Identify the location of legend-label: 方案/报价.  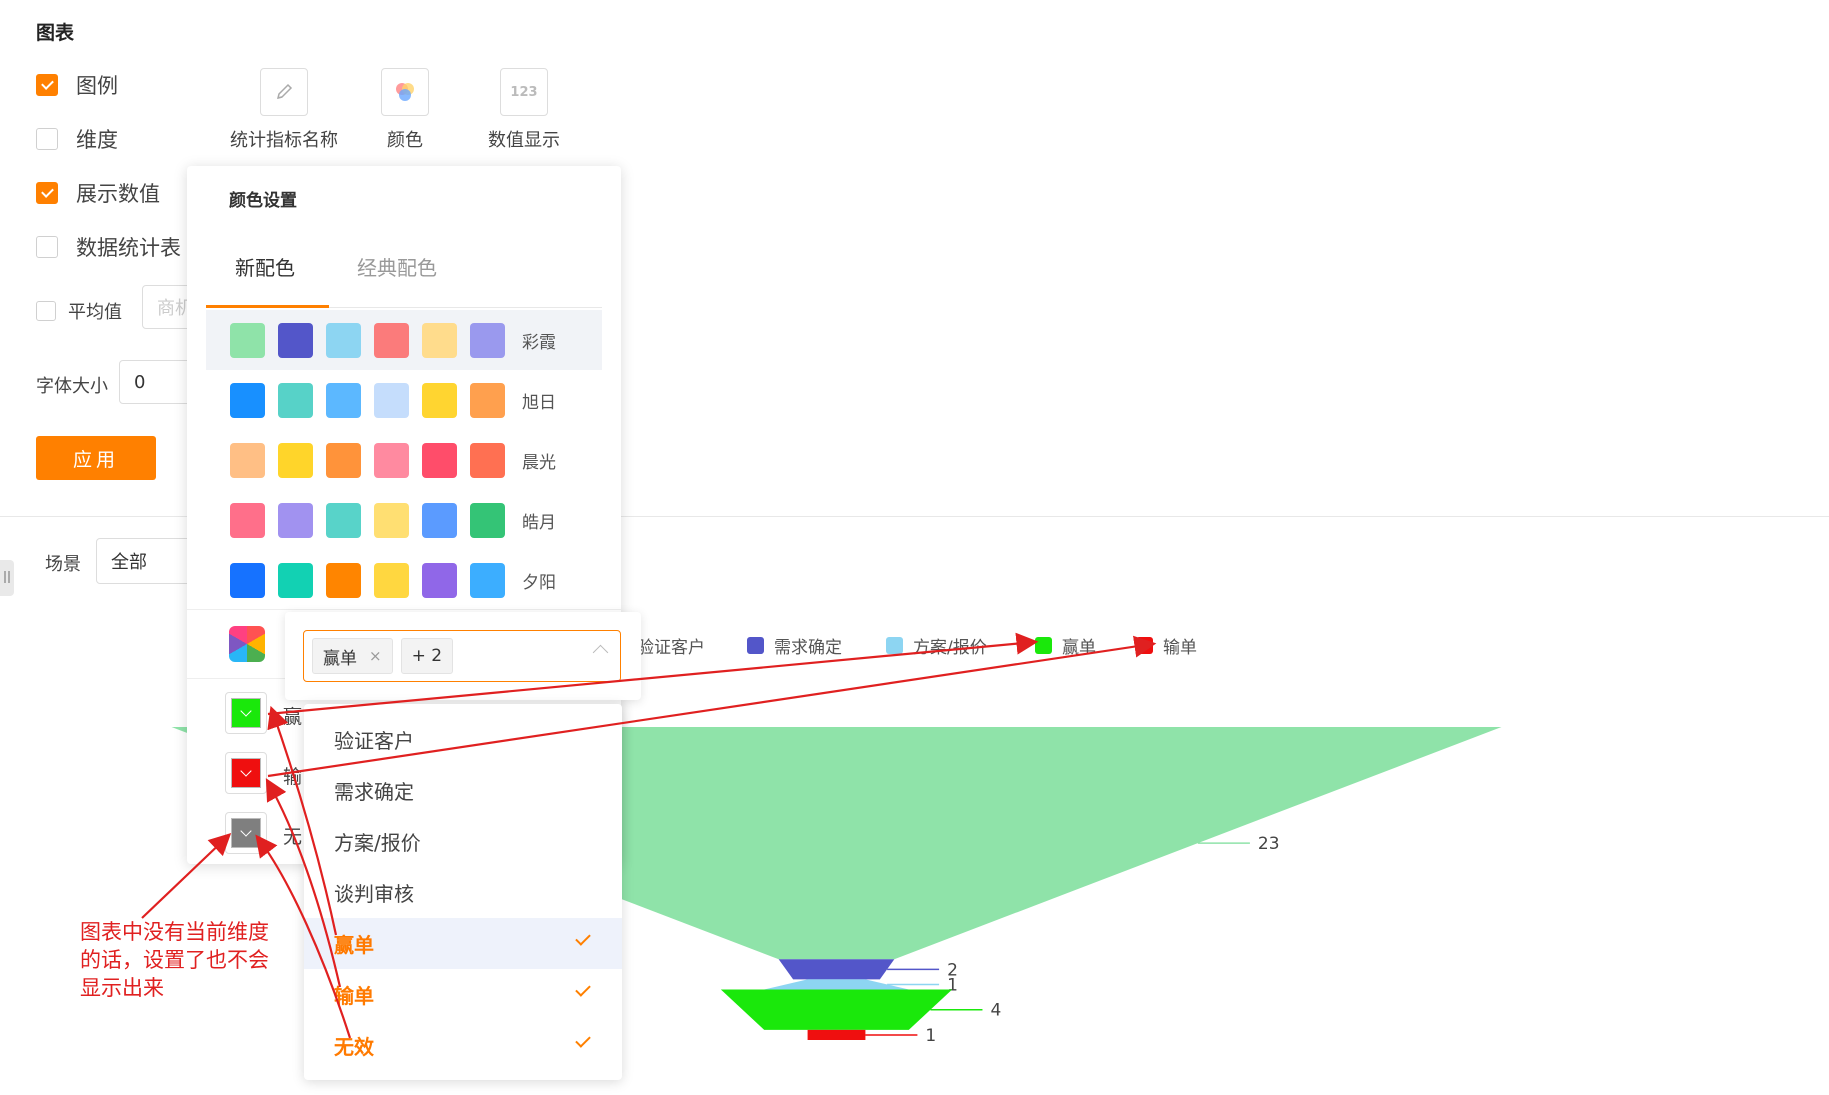
(950, 648).